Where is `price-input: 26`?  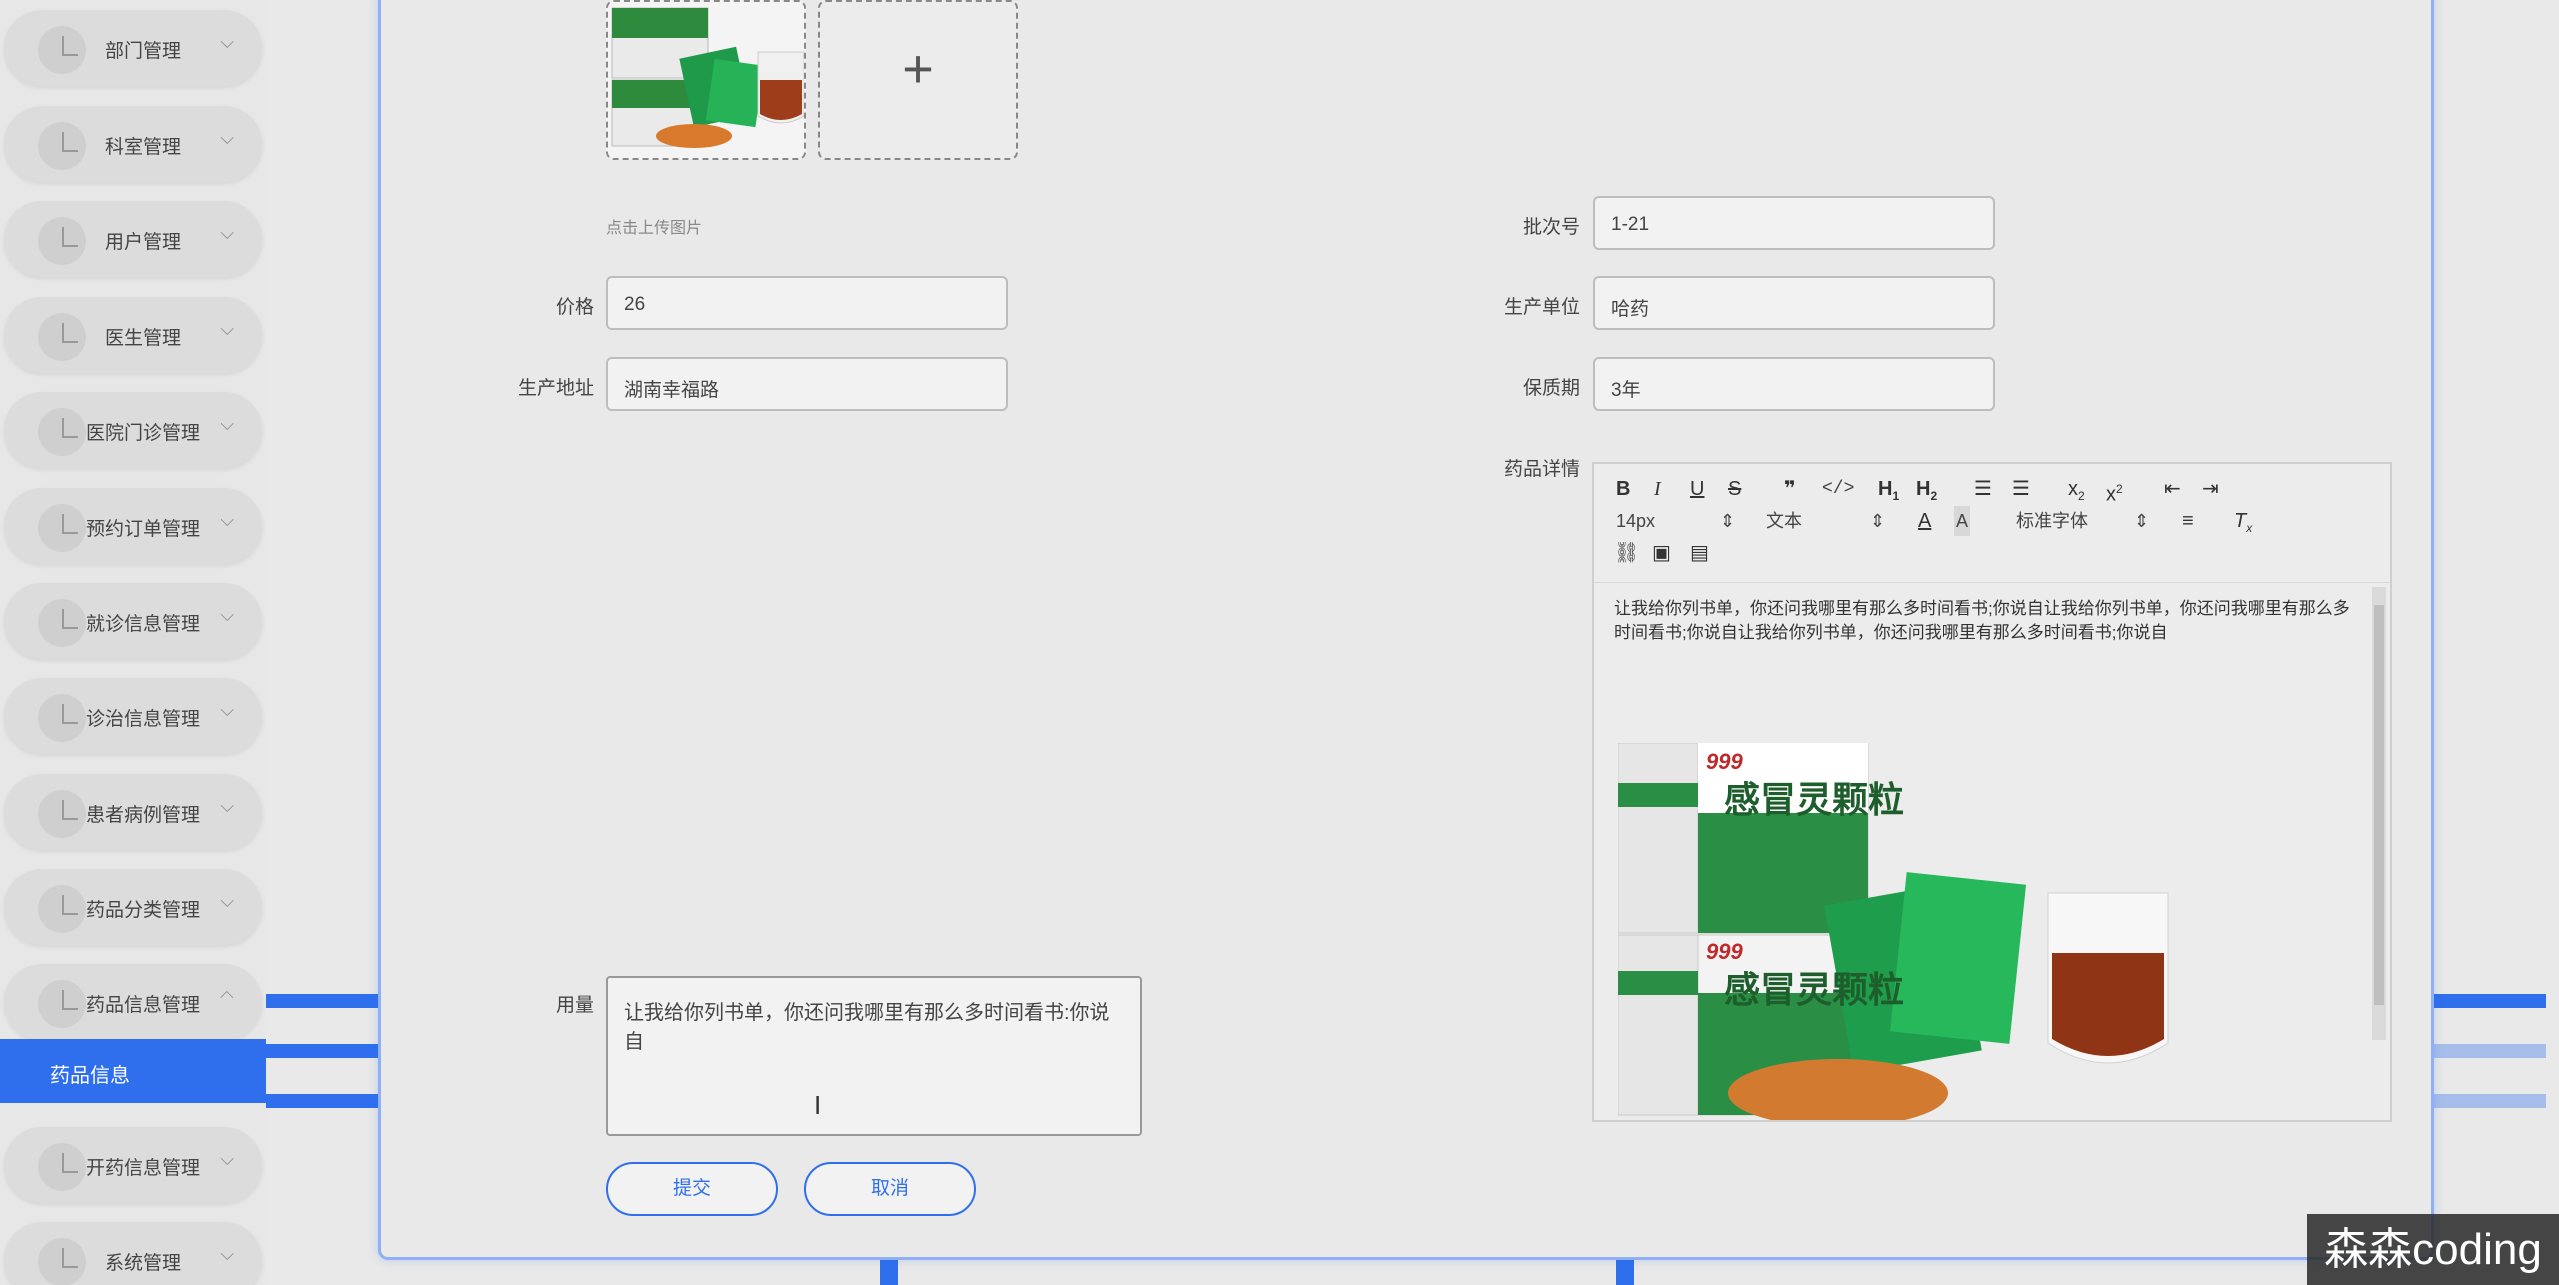
price-input: 26 is located at coordinates (807, 303).